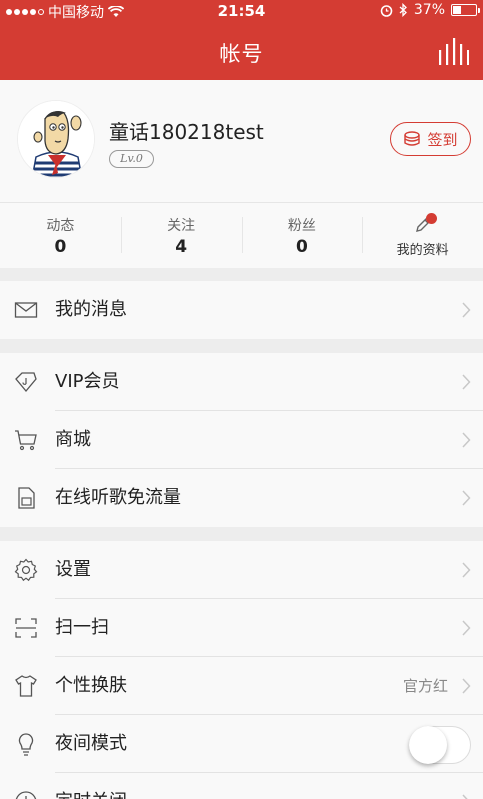 The height and width of the screenshot is (799, 483). What do you see at coordinates (181, 226) in the screenshot?
I see `stat-label: 关注` at bounding box center [181, 226].